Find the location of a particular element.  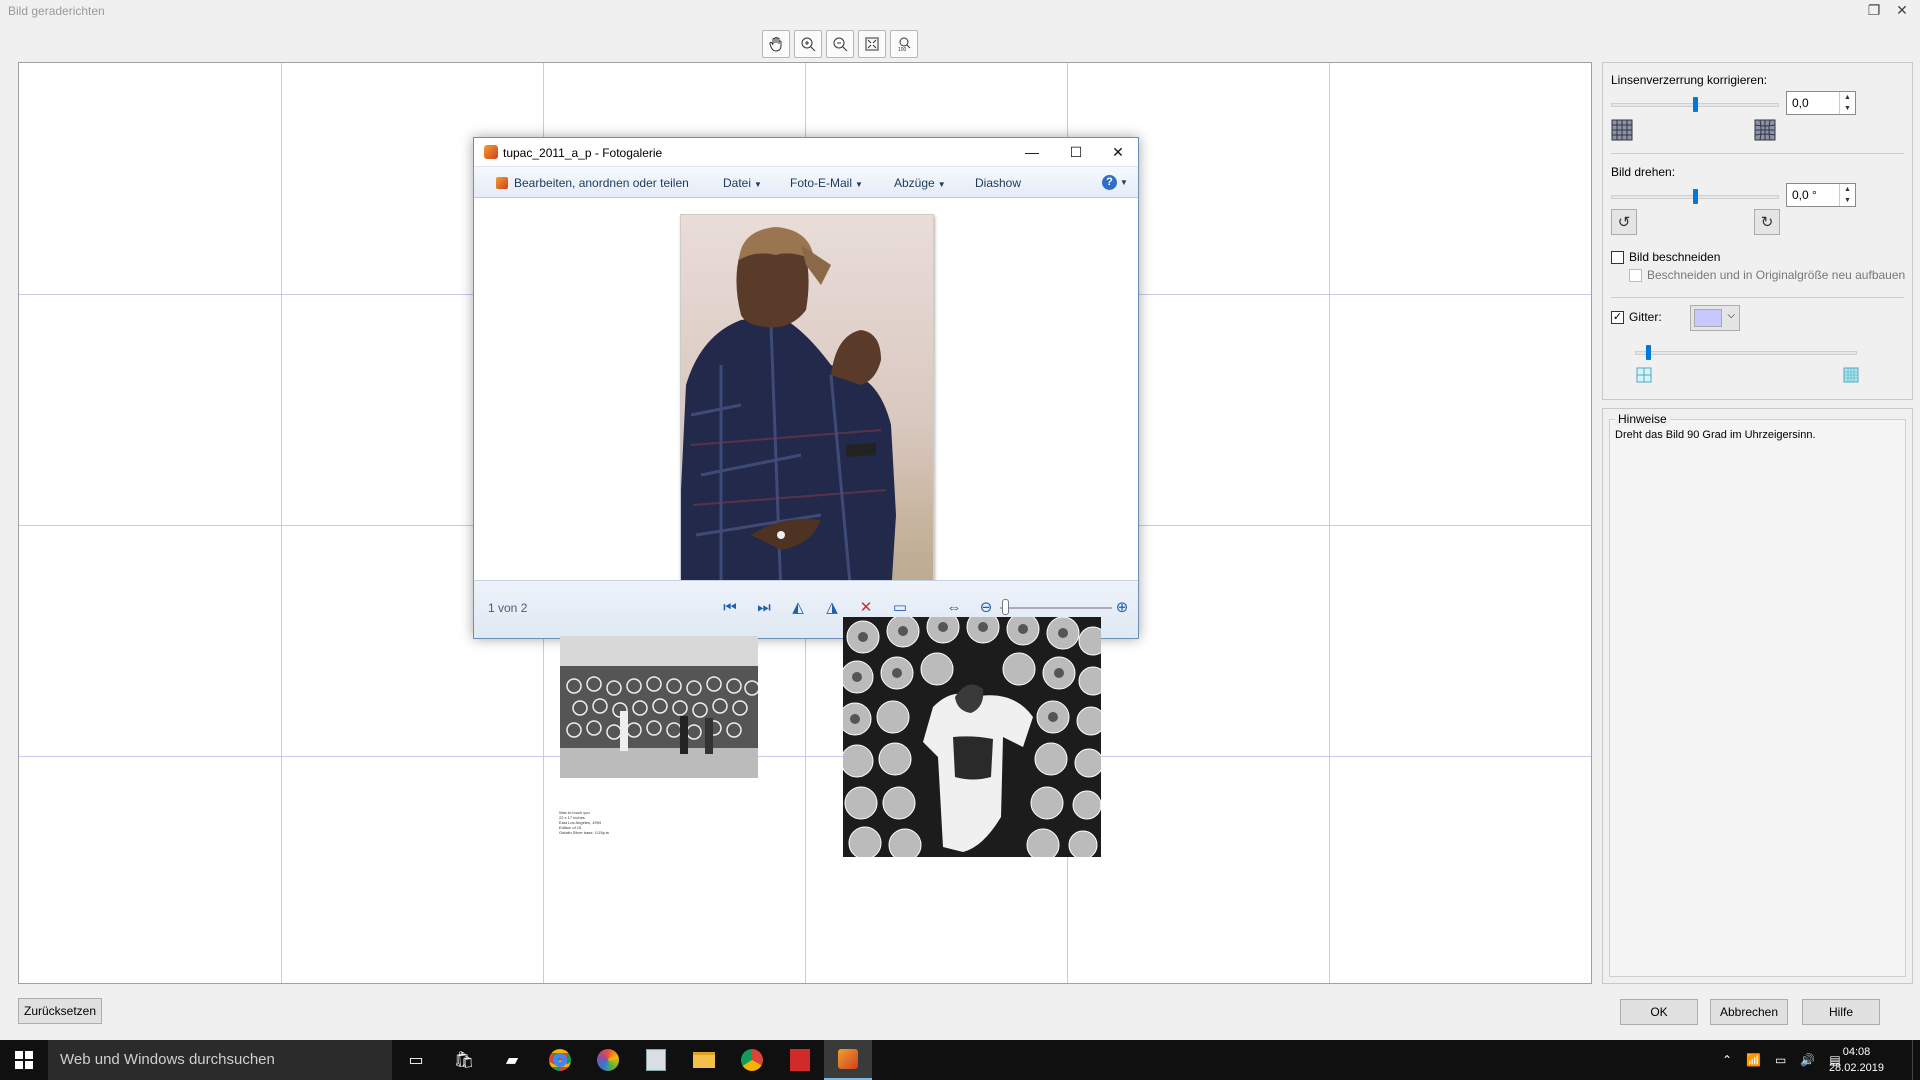

next-image-icon: ⏭ is located at coordinates (764, 607).